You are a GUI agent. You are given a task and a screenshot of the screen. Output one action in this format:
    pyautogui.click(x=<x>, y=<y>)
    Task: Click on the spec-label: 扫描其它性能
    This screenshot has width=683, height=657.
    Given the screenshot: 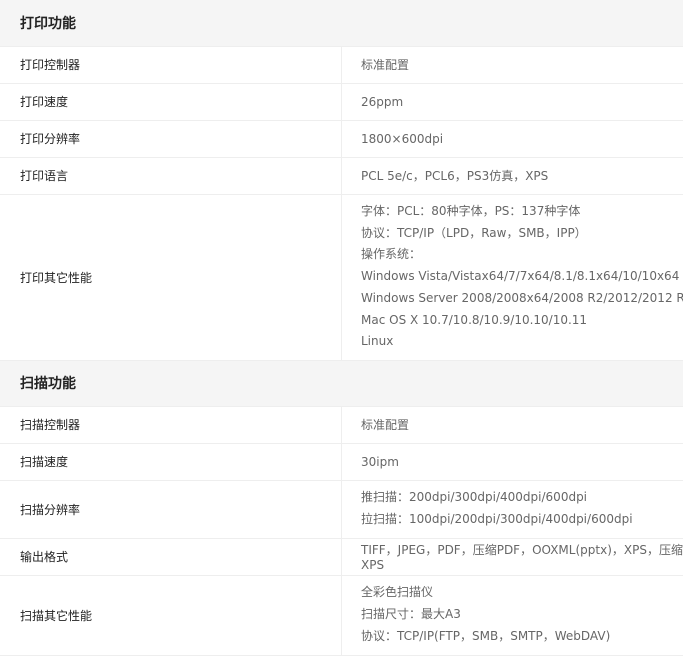 What is the action you would take?
    pyautogui.click(x=171, y=615)
    